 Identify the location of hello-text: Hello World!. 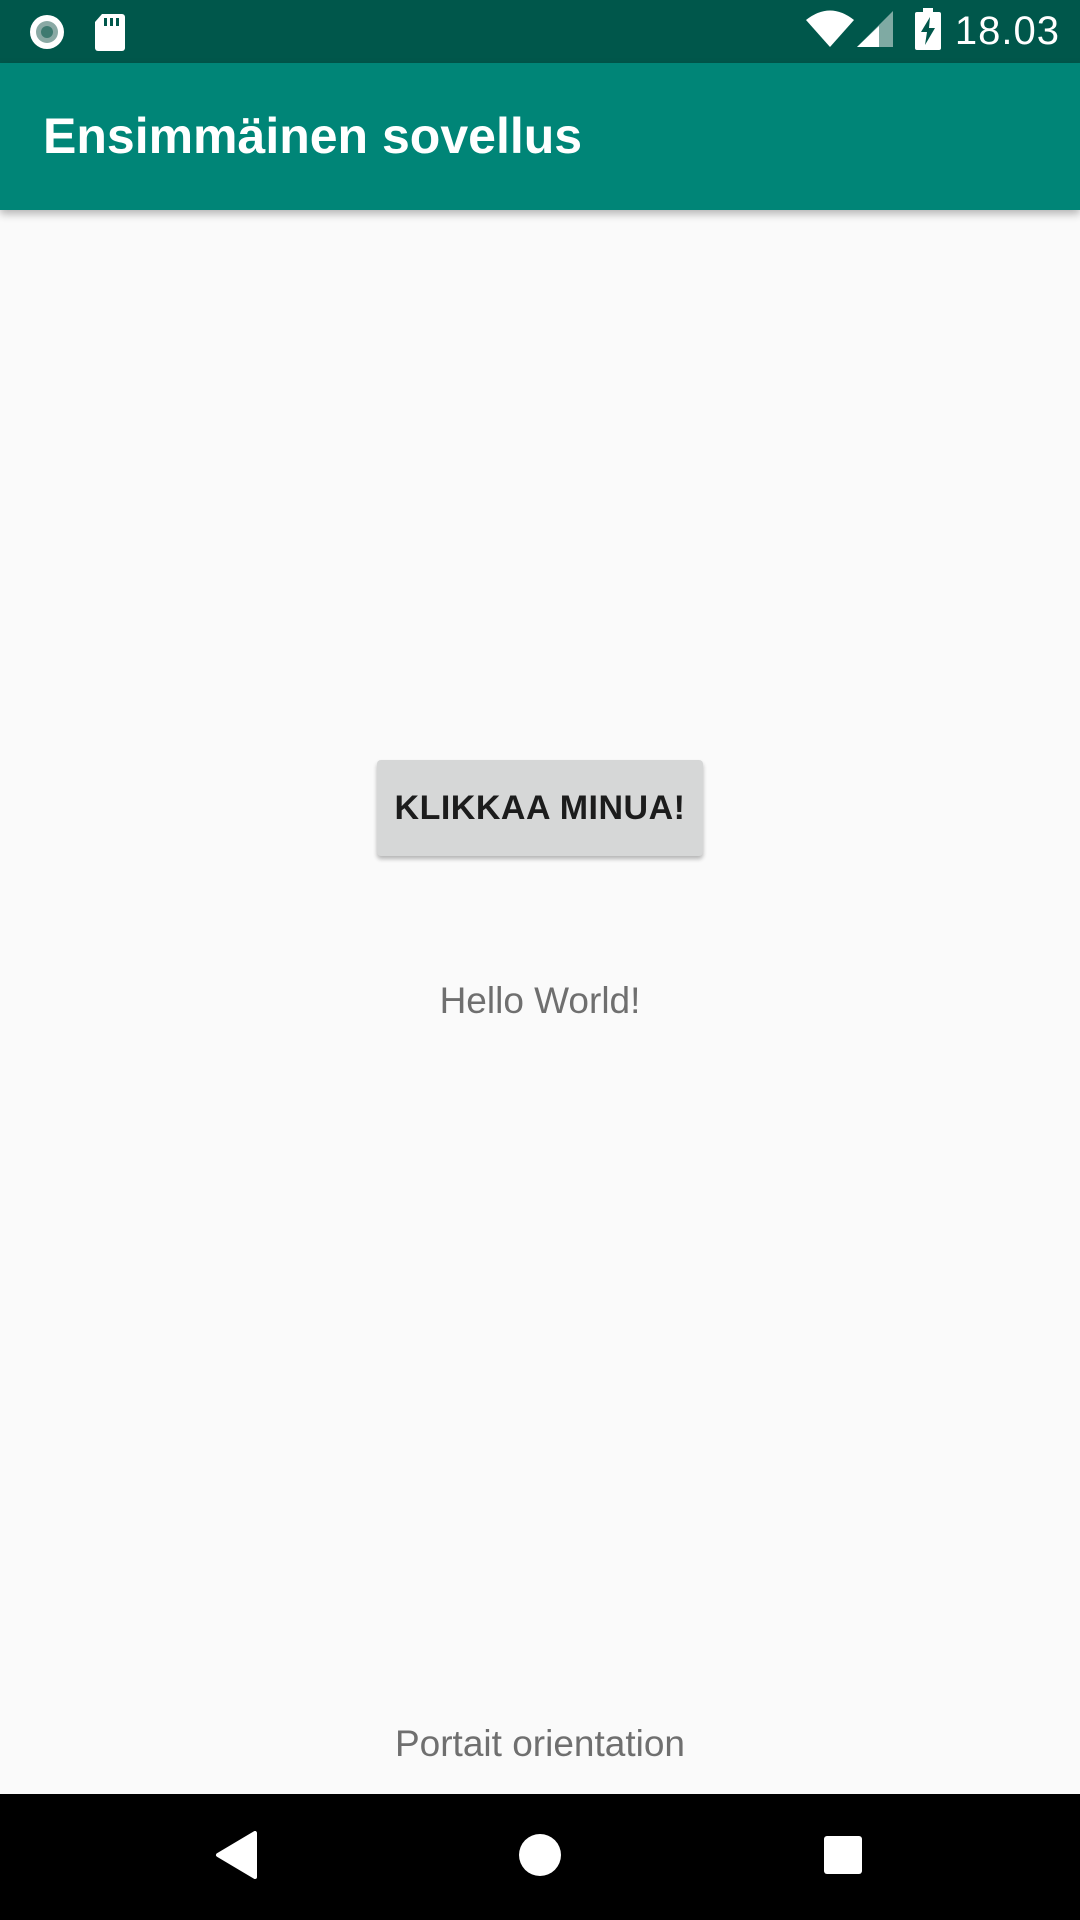
(540, 1000).